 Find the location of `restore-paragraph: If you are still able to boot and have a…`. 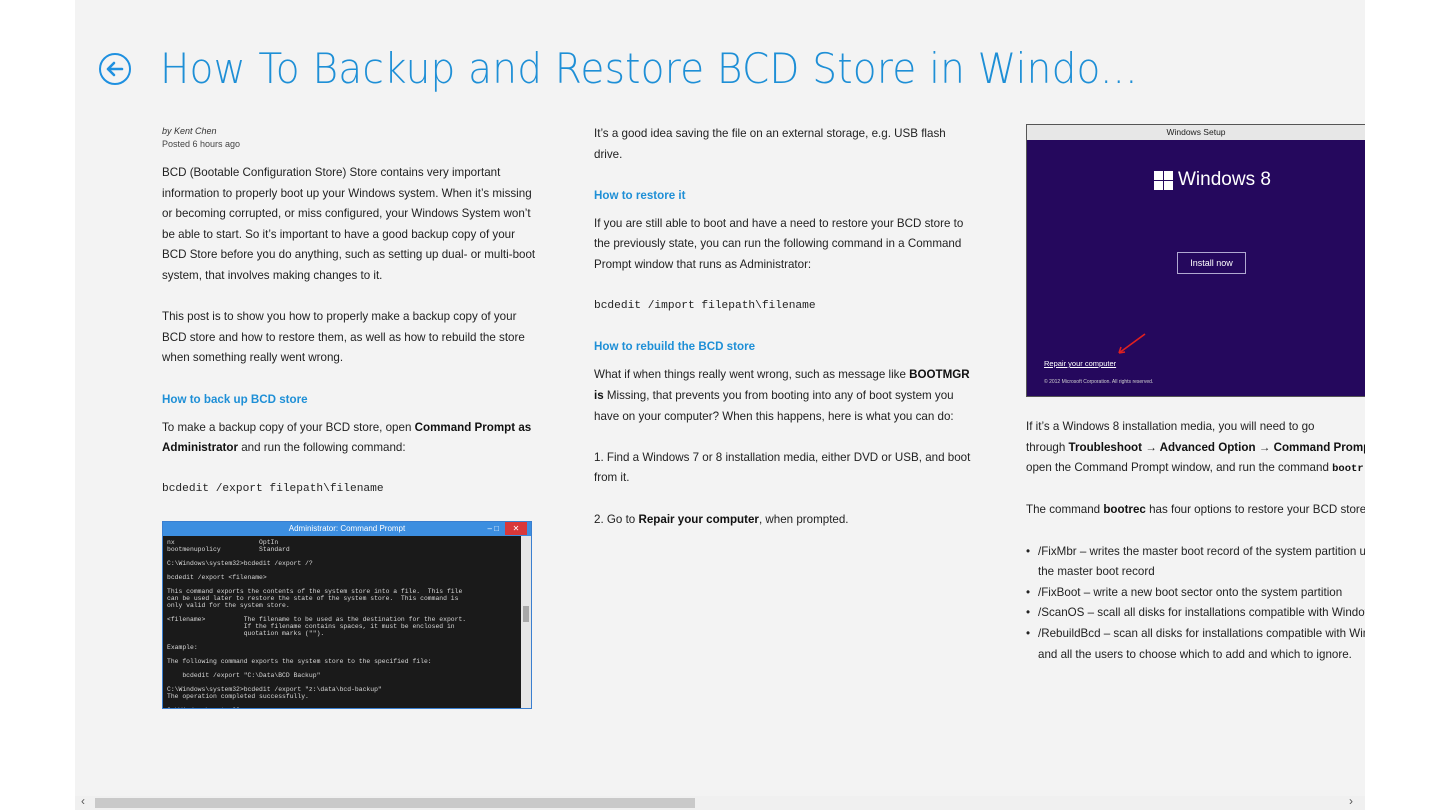

restore-paragraph: If you are still able to boot and have a… is located at coordinates (779, 243).